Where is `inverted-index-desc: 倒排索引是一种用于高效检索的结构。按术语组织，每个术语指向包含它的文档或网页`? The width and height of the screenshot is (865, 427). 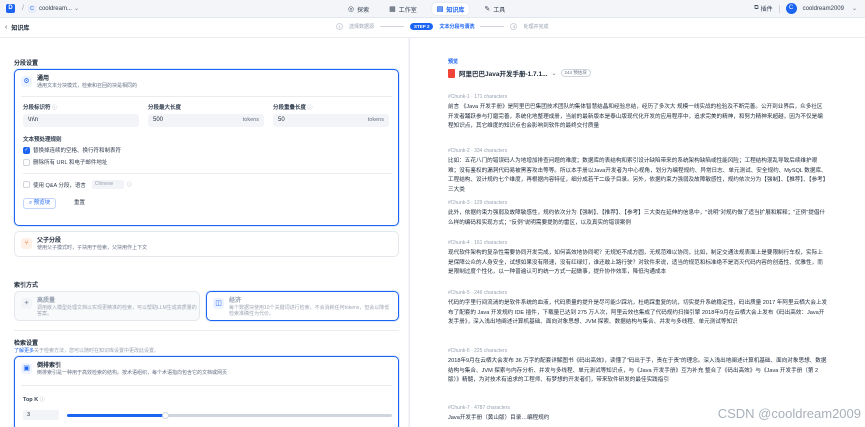 inverted-index-desc: 倒排索引是一种用于高效检索的结构。按术语组织，每个术语指向包含它的文档或网页 is located at coordinates (132, 373).